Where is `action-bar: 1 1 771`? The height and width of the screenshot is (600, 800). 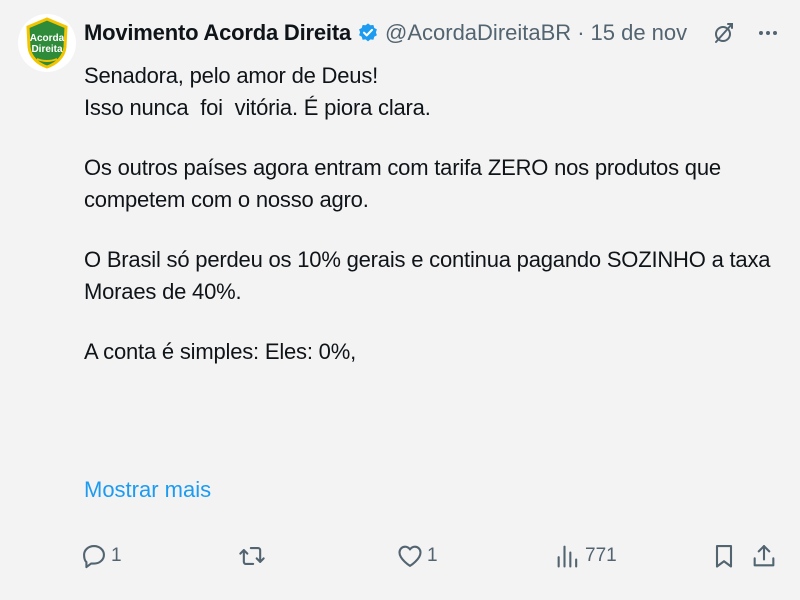
action-bar: 1 1 771 is located at coordinates (430, 556).